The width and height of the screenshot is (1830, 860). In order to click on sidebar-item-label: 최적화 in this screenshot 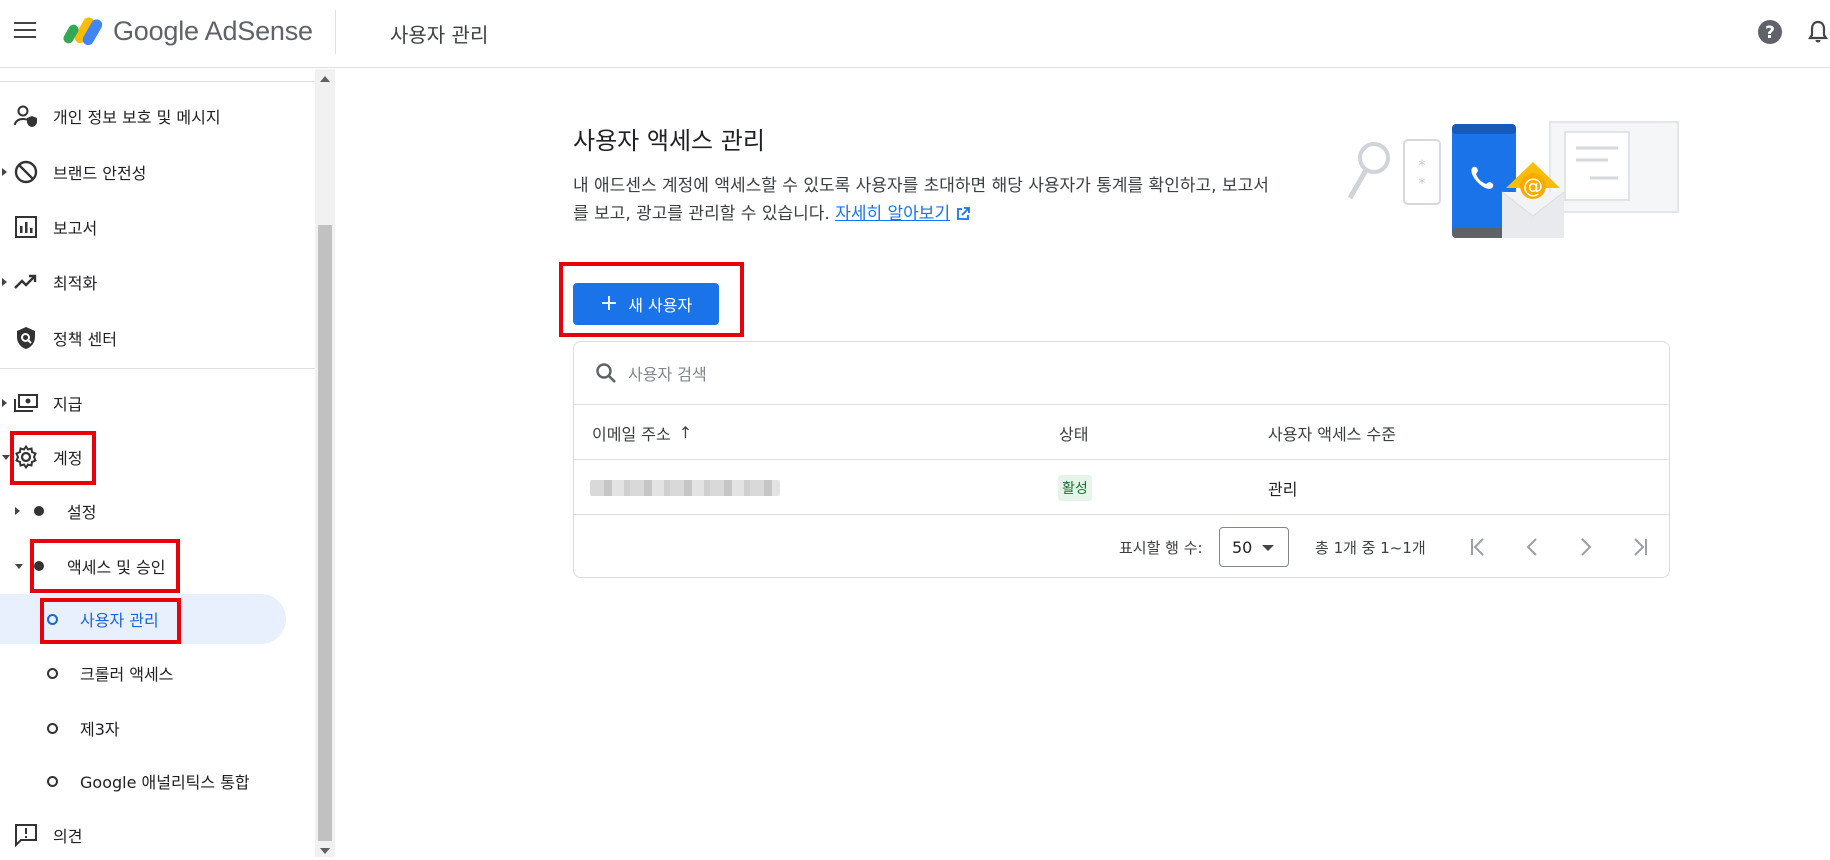, I will do `click(75, 283)`.